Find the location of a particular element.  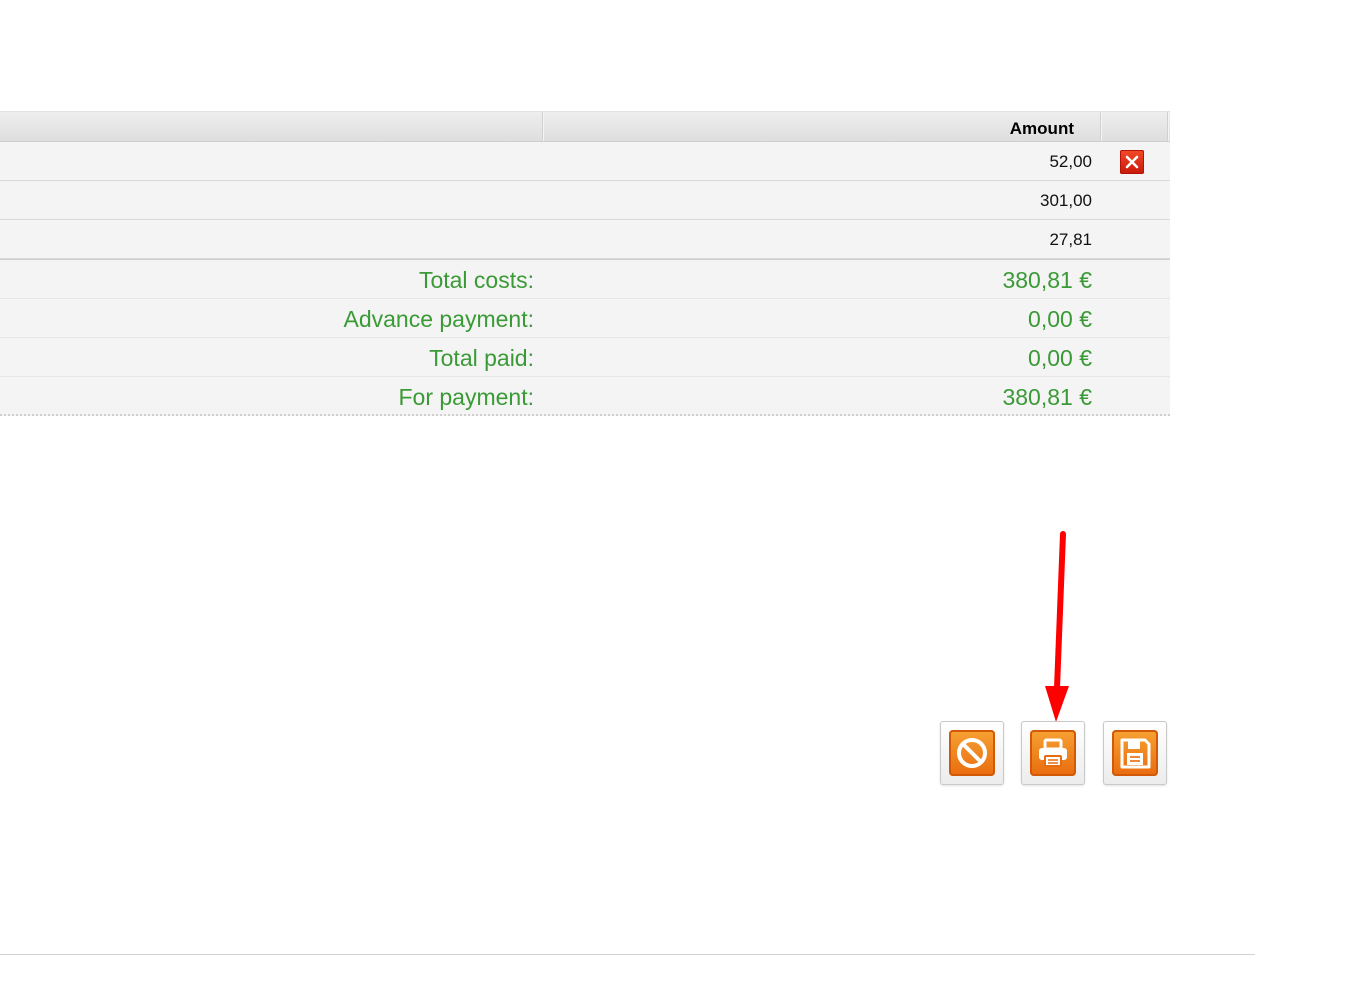

cancel-button is located at coordinates (972, 753).